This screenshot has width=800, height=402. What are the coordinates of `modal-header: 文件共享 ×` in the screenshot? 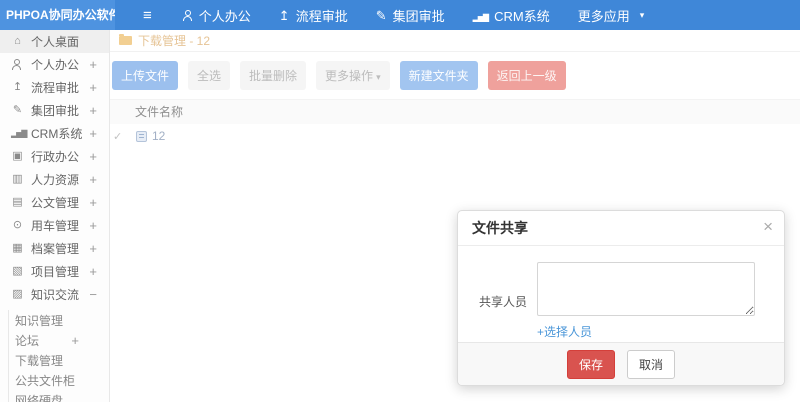 It's located at (621, 228).